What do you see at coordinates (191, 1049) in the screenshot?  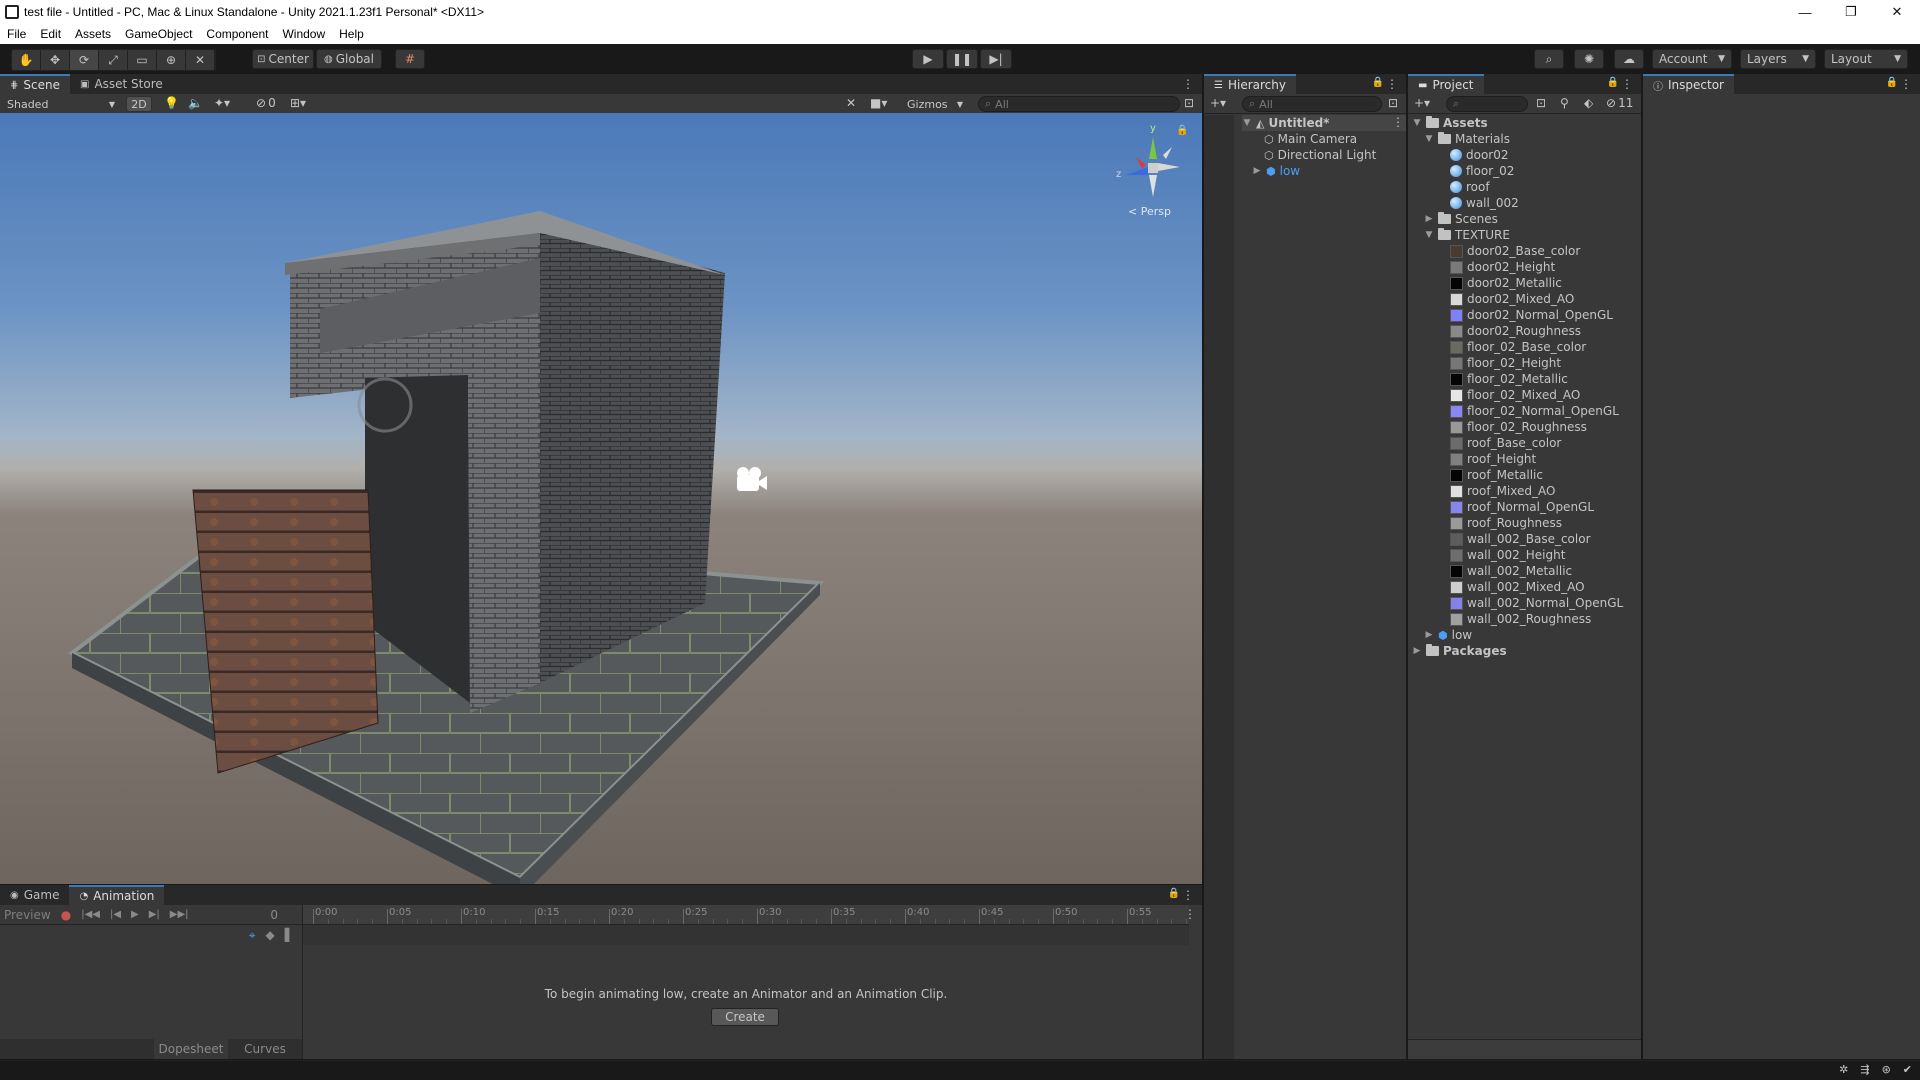 I see `dopesheet-tab: Dopesheet` at bounding box center [191, 1049].